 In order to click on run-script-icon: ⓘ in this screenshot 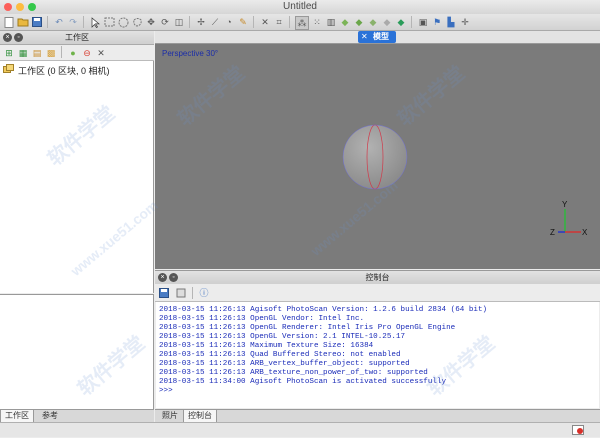, I will do `click(204, 293)`.